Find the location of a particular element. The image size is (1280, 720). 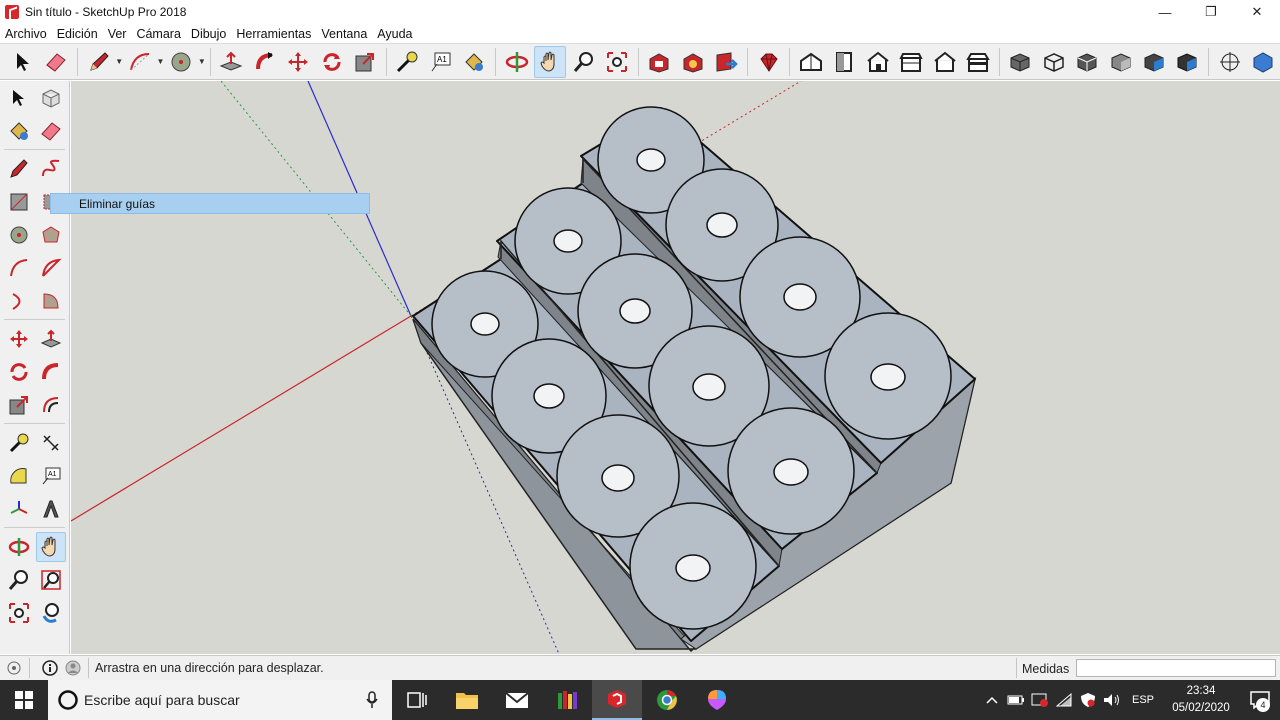

start-button is located at coordinates (24, 700).